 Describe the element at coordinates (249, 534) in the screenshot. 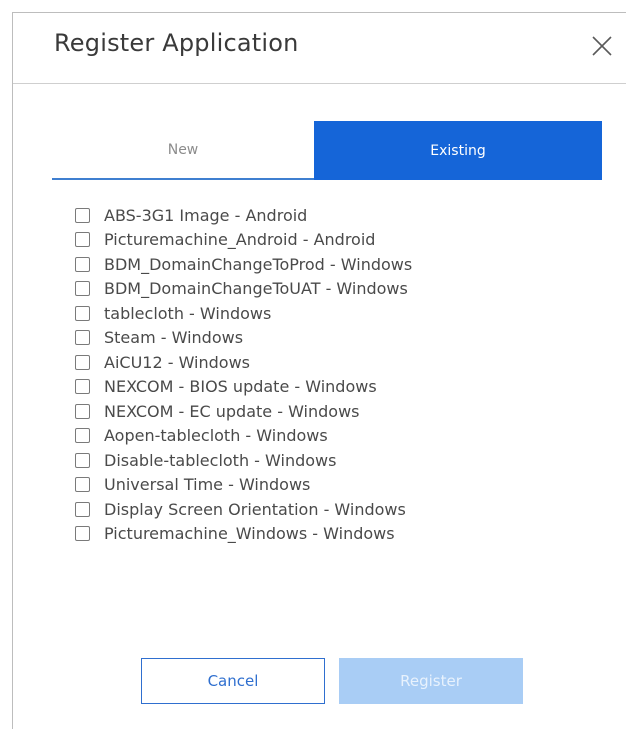

I see `application-label: Picturemachine_Windows - Windows` at that location.